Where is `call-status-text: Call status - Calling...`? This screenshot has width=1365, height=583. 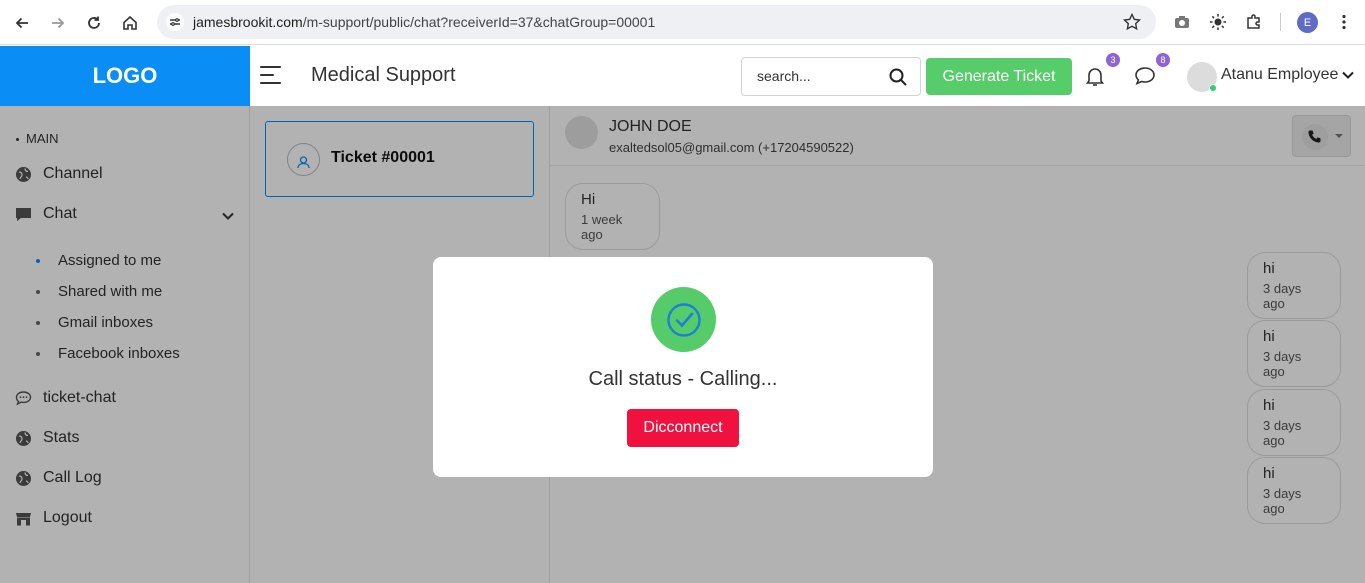 call-status-text: Call status - Calling... is located at coordinates (683, 379).